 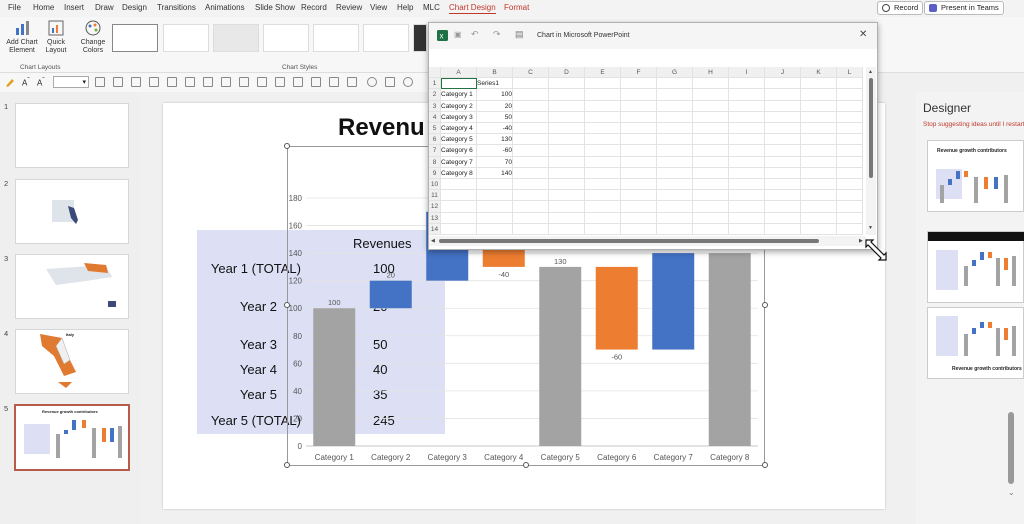 I want to click on vertical-scrollbar: ▲ ▼, so click(x=871, y=151).